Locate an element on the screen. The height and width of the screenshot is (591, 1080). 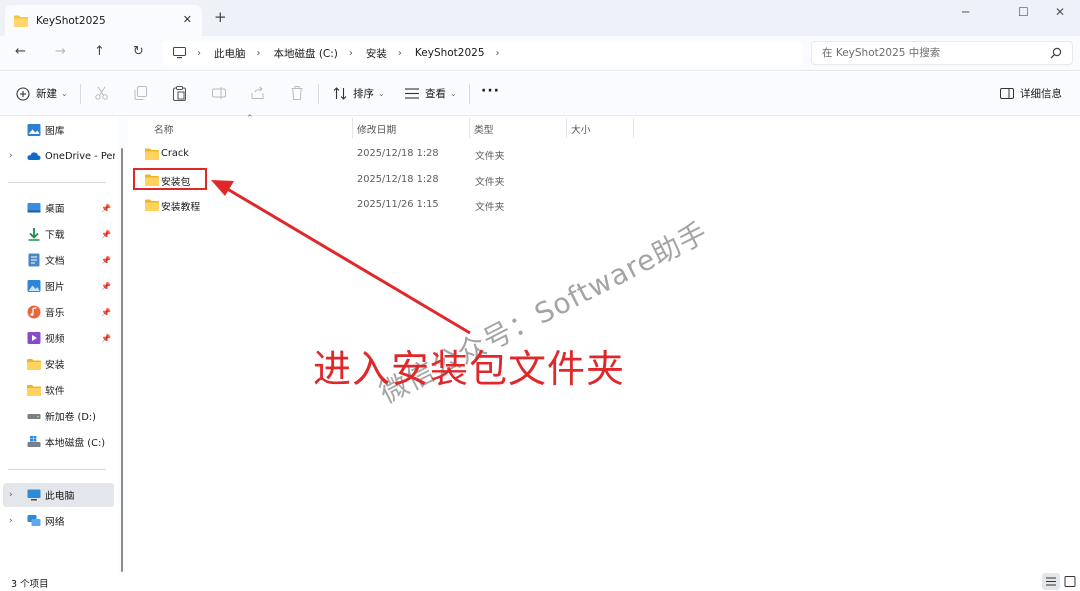
table-row: 安装教程 2025/11/26 1:15 文件夹 is located at coordinates (348, 205).